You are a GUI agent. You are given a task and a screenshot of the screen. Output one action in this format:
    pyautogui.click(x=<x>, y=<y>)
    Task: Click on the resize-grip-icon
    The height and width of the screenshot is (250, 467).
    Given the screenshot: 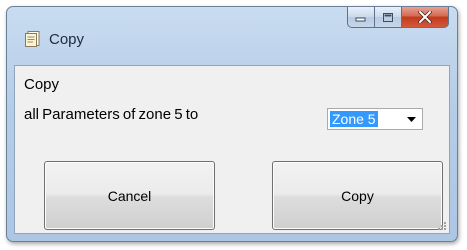 What is the action you would take?
    pyautogui.click(x=441, y=225)
    